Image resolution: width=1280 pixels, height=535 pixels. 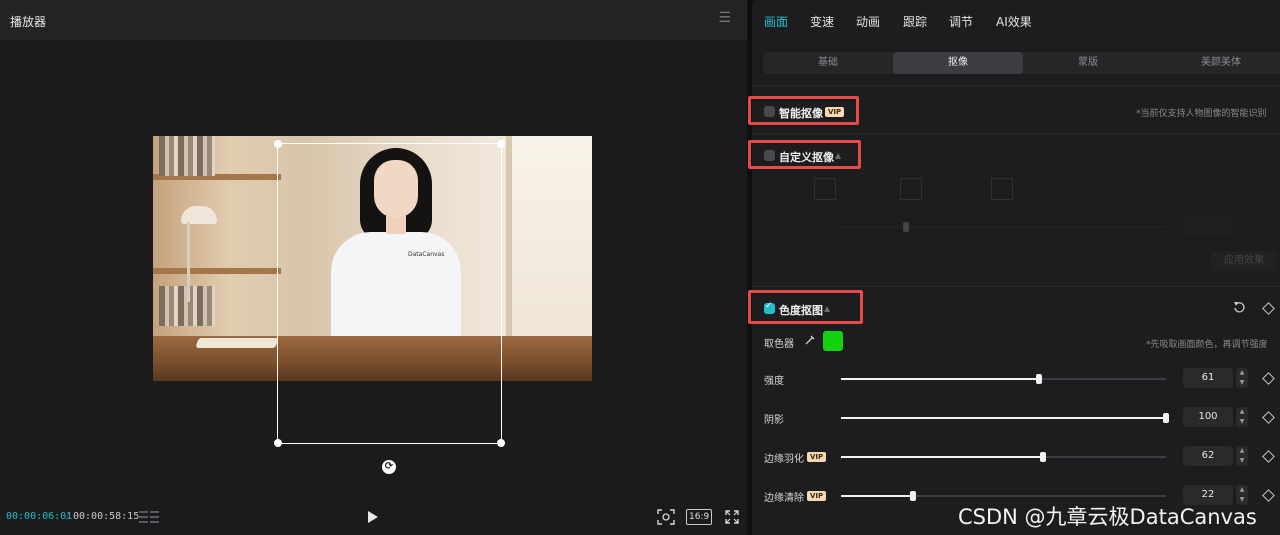 What do you see at coordinates (1208, 226) in the screenshot?
I see `brush-size-value` at bounding box center [1208, 226].